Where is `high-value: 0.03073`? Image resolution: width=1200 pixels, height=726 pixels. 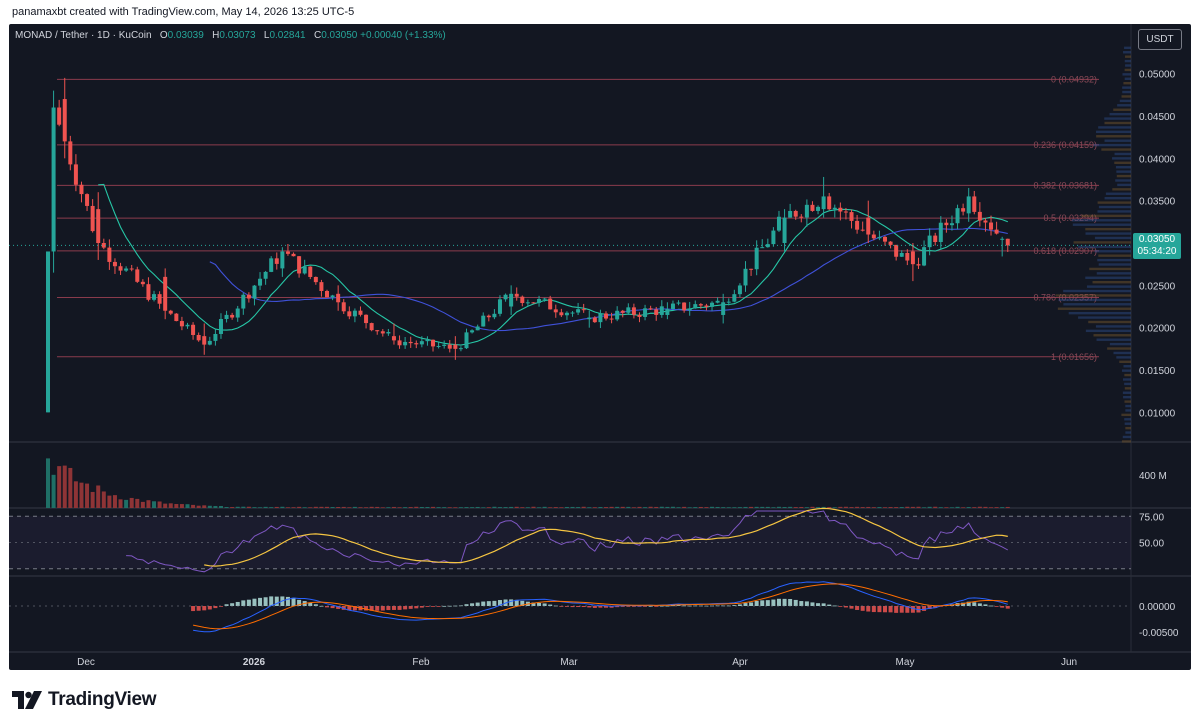 high-value: 0.03073 is located at coordinates (237, 35).